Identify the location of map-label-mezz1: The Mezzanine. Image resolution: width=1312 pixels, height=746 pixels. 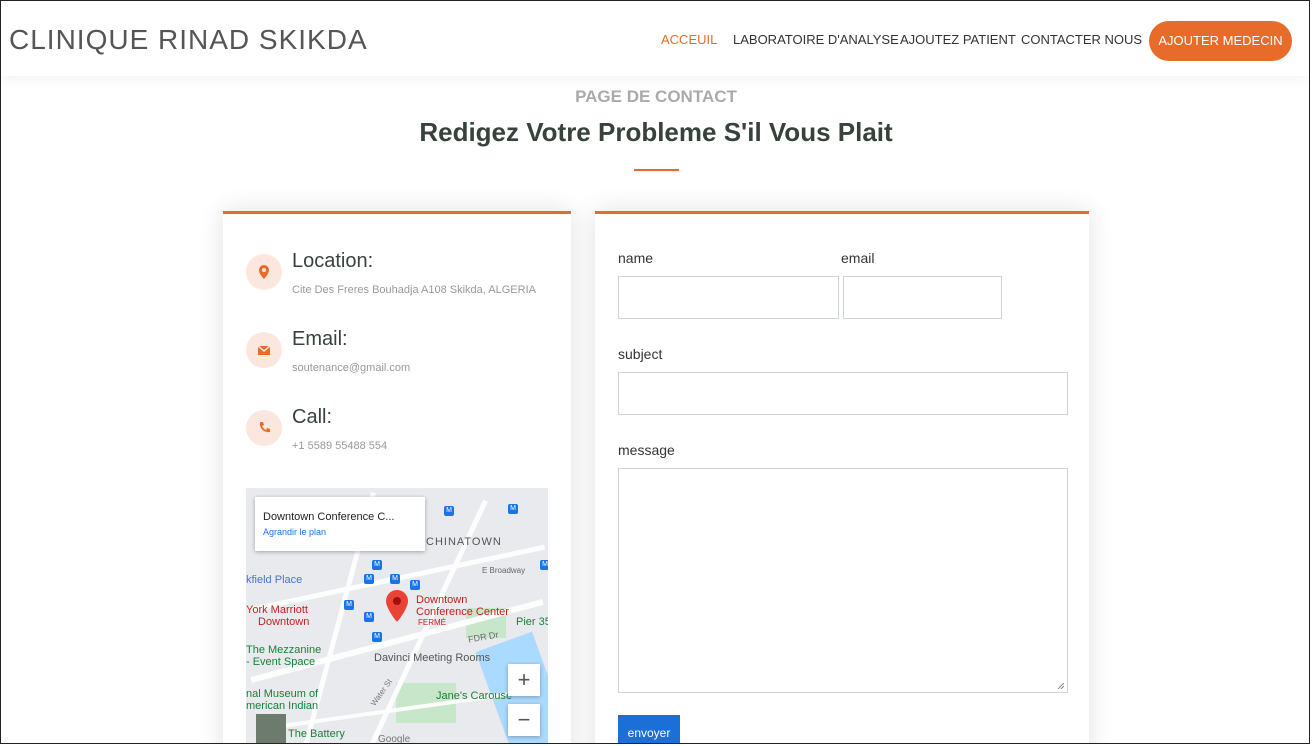
(284, 650).